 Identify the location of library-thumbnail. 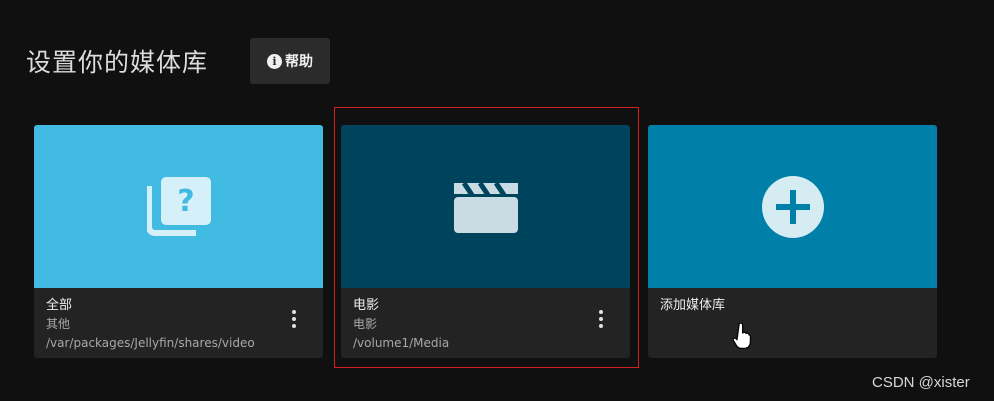
(485, 206).